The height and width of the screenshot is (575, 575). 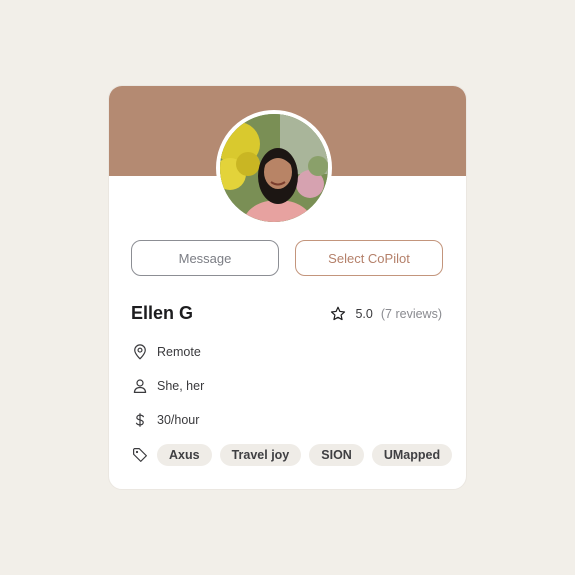 What do you see at coordinates (140, 386) in the screenshot?
I see `user-icon` at bounding box center [140, 386].